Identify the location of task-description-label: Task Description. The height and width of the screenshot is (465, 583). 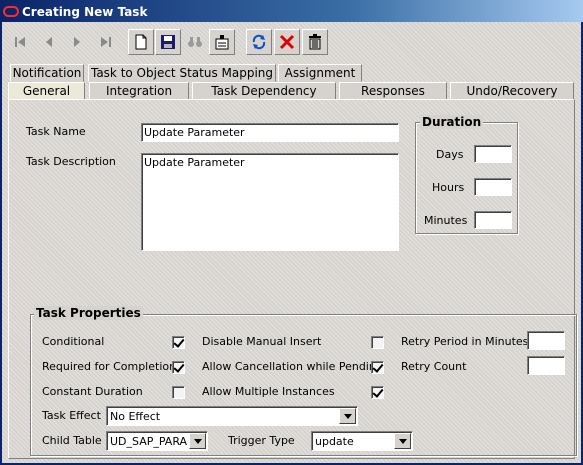
(71, 161).